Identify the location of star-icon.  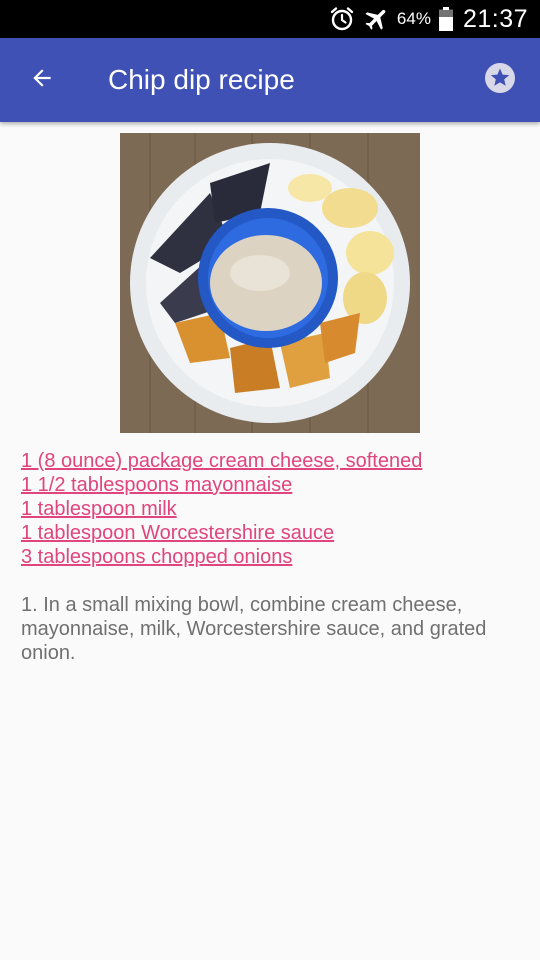
(500, 80).